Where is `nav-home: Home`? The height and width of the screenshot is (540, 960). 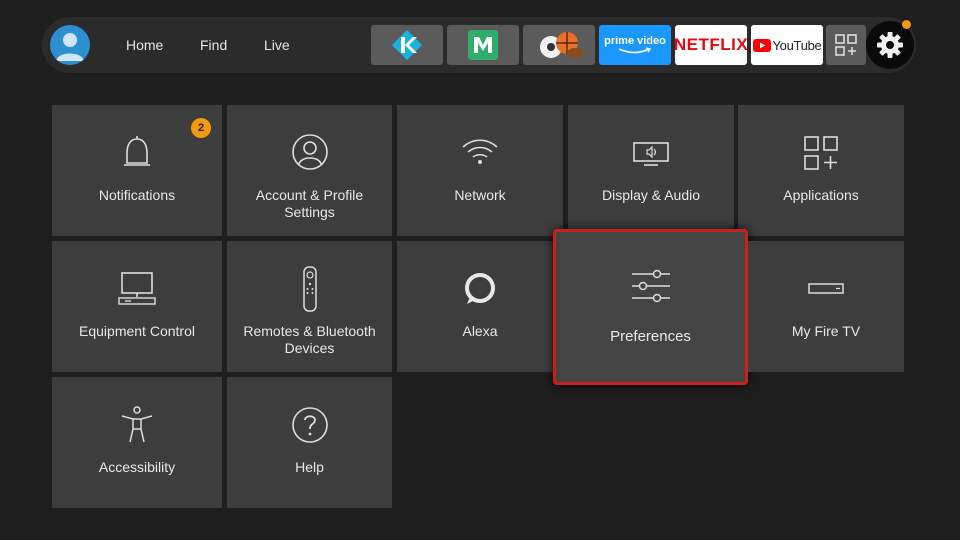
nav-home: Home is located at coordinates (144, 45).